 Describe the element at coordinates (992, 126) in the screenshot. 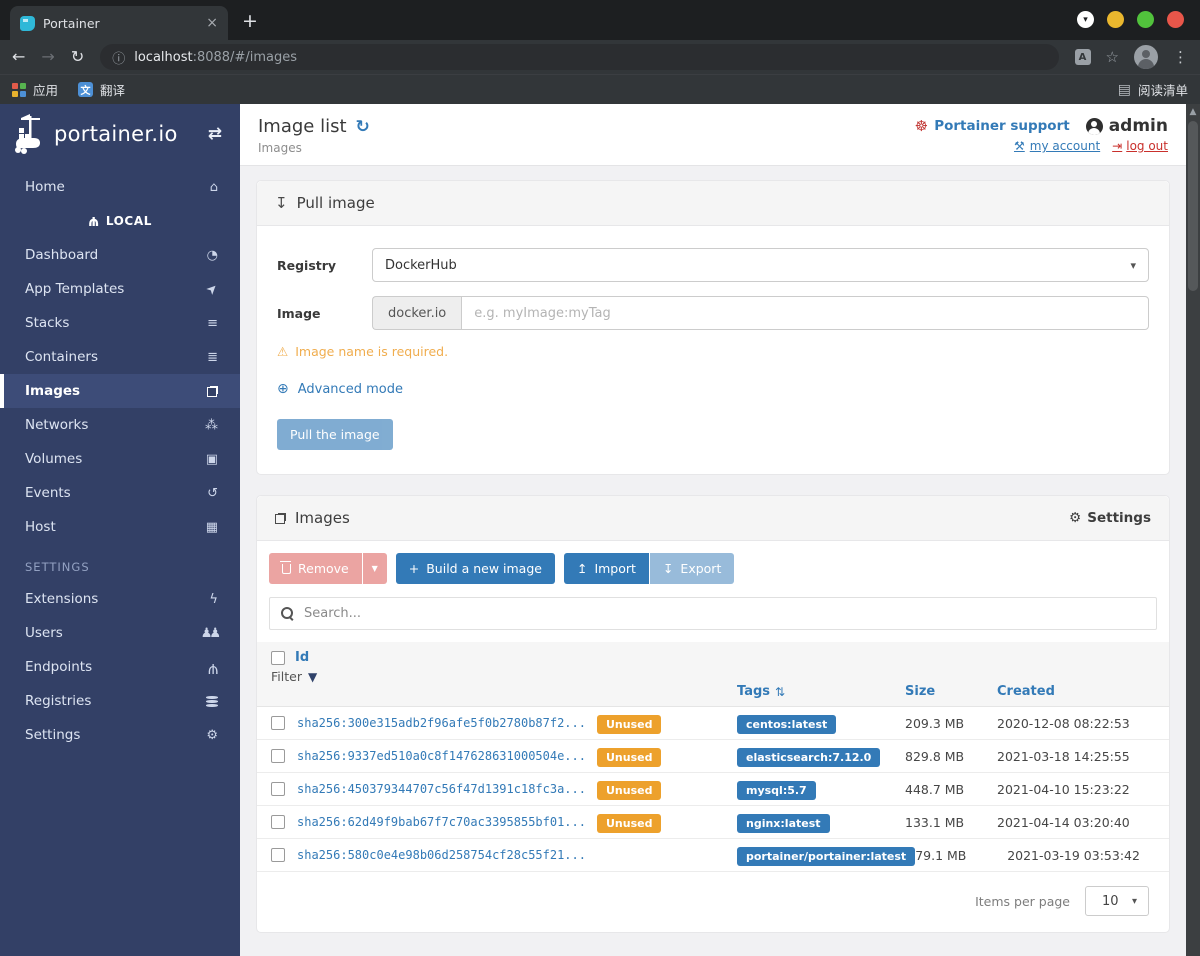

I see `portainer-support-link: ☸ Portainer support` at that location.